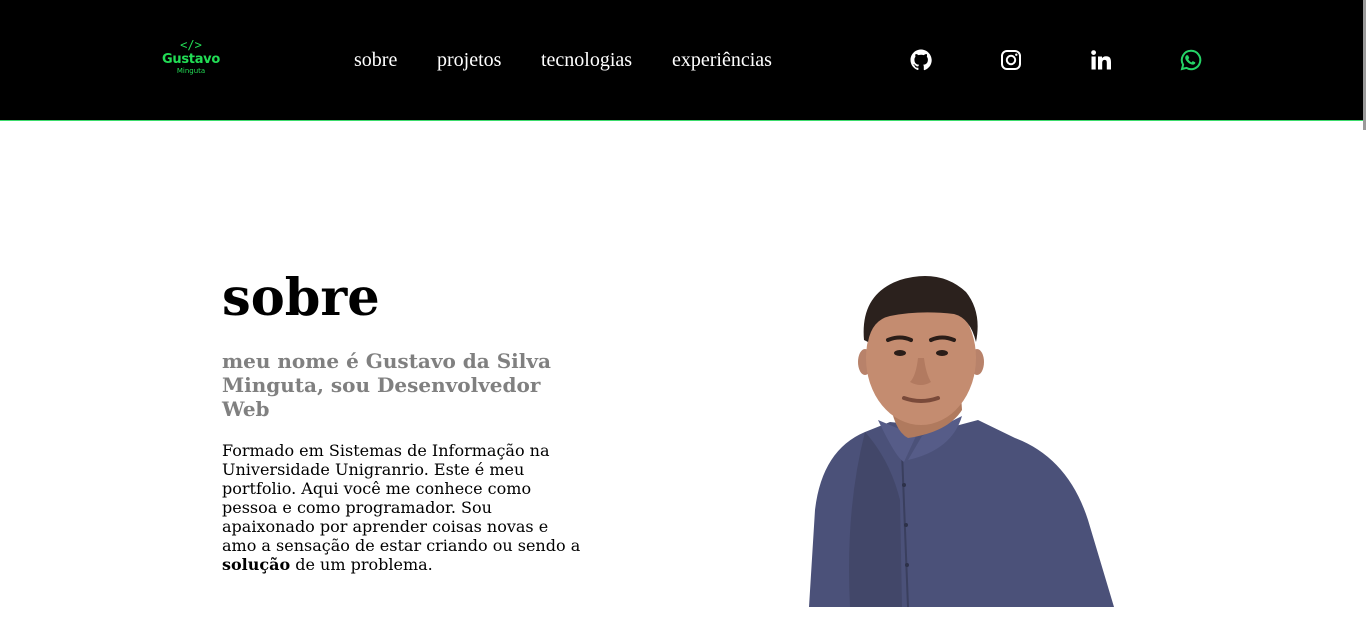  Describe the element at coordinates (960, 438) in the screenshot. I see `profile-photo` at that location.